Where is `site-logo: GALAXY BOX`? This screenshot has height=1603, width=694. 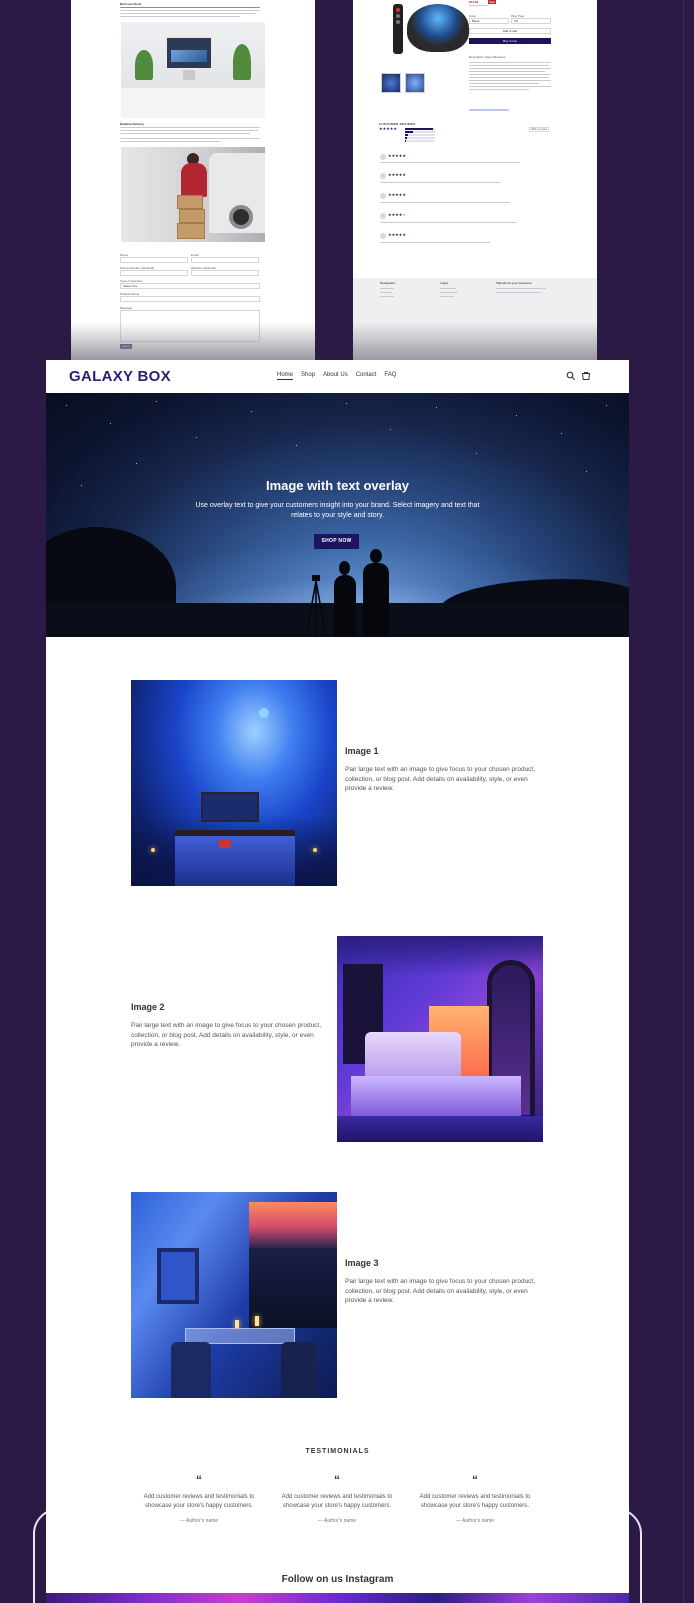 site-logo: GALAXY BOX is located at coordinates (120, 376).